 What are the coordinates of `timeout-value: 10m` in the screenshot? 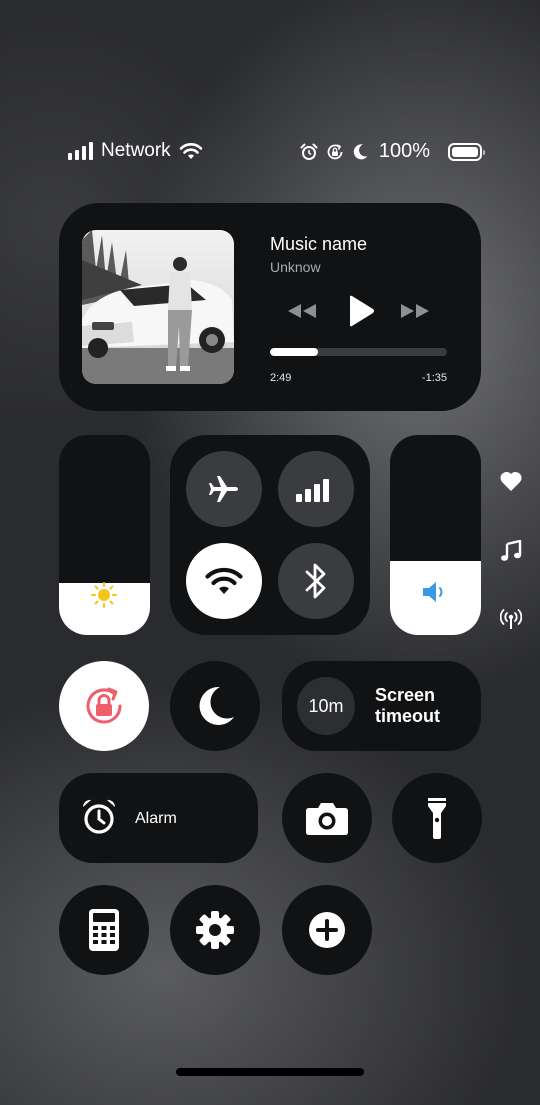 It's located at (326, 705).